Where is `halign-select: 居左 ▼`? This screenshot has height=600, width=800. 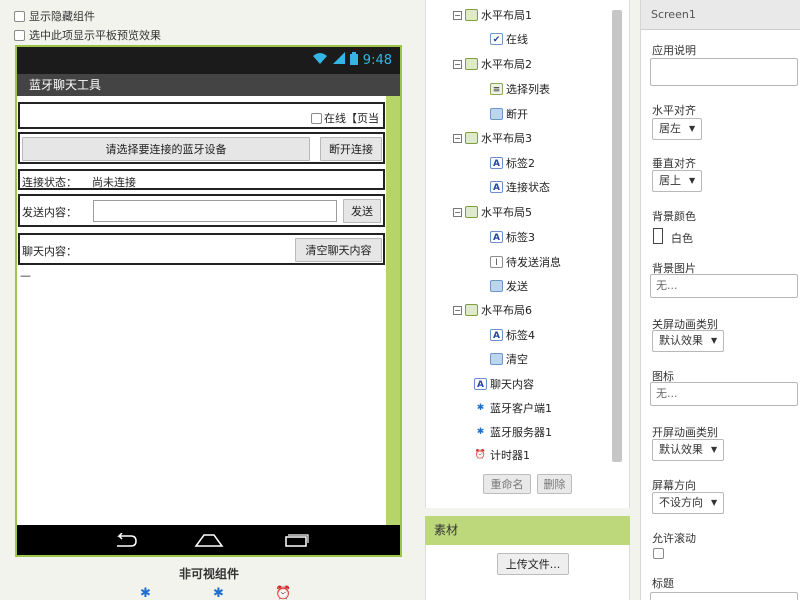 halign-select: 居左 ▼ is located at coordinates (677, 129).